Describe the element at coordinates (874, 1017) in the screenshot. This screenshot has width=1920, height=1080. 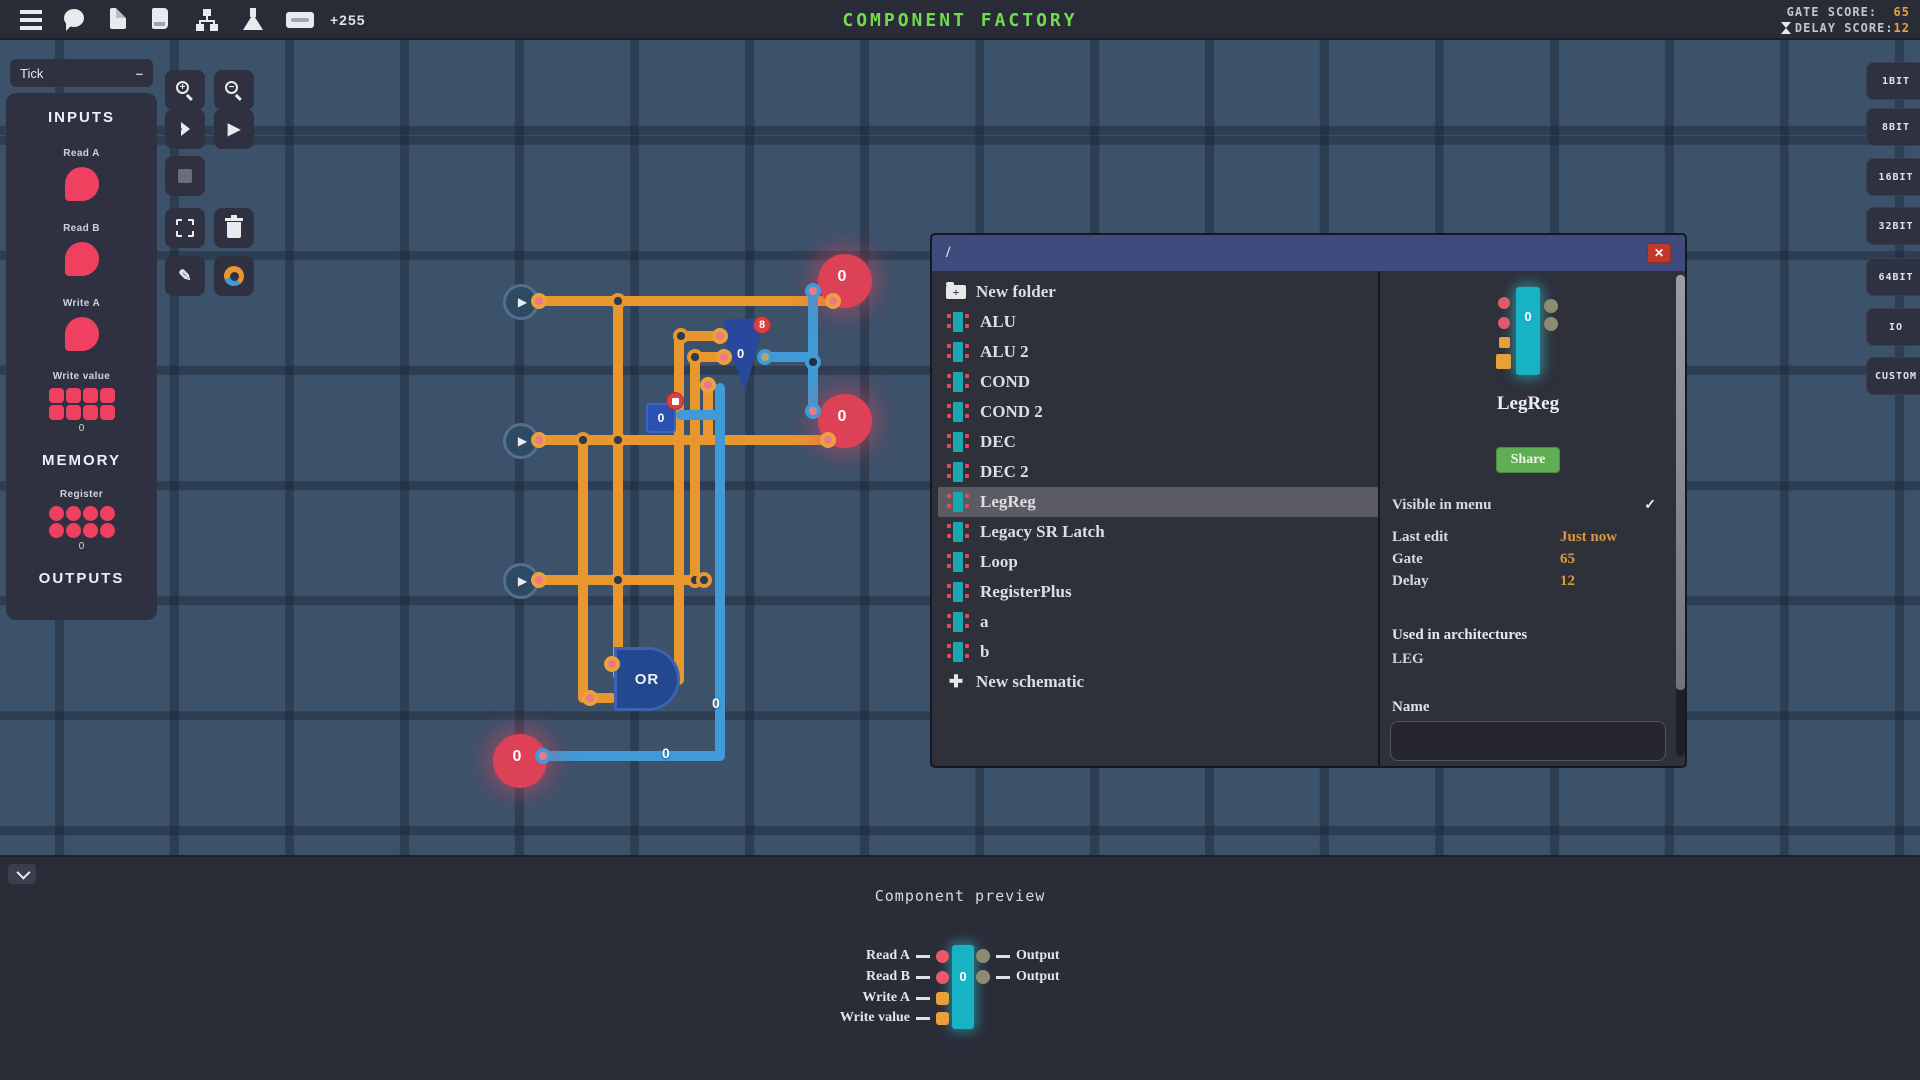
I see `port-label: Write value` at that location.